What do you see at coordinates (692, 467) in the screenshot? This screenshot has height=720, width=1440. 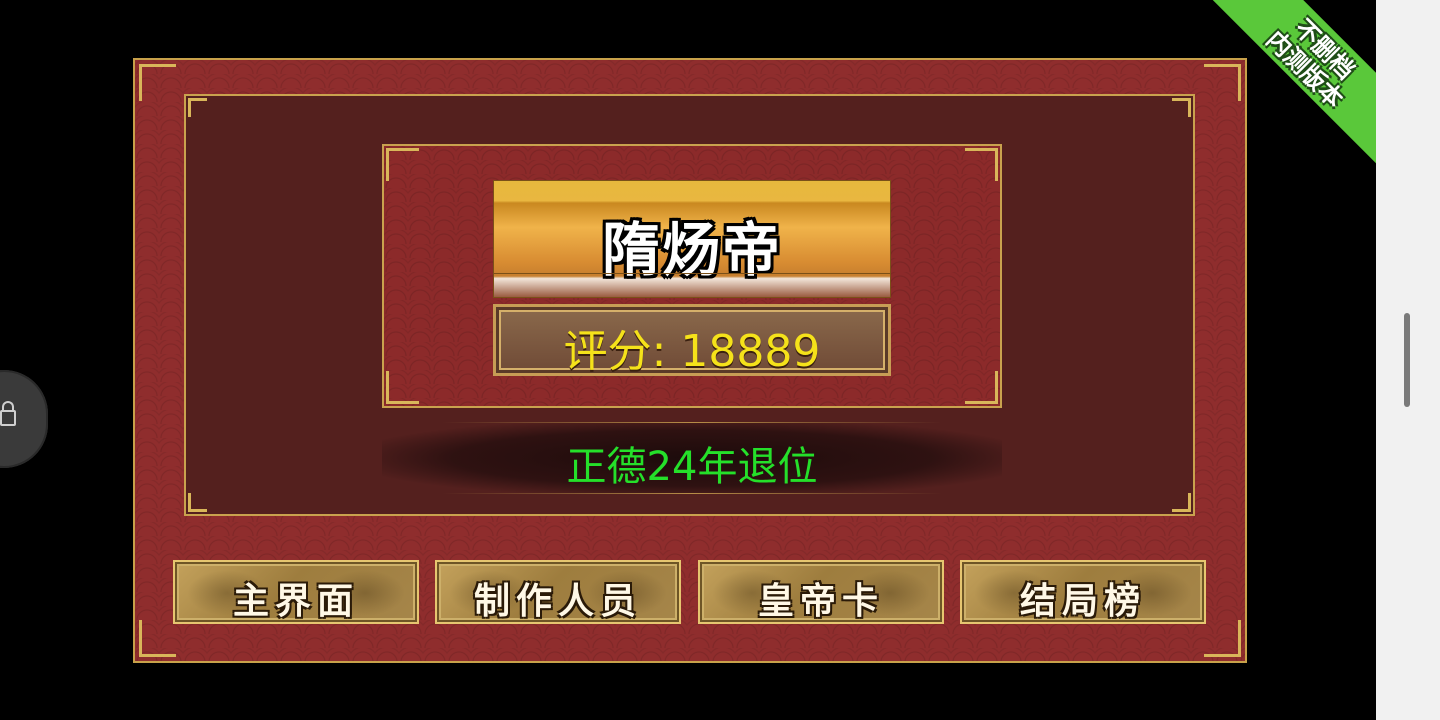 I see `reign-text: 正德24年退位` at bounding box center [692, 467].